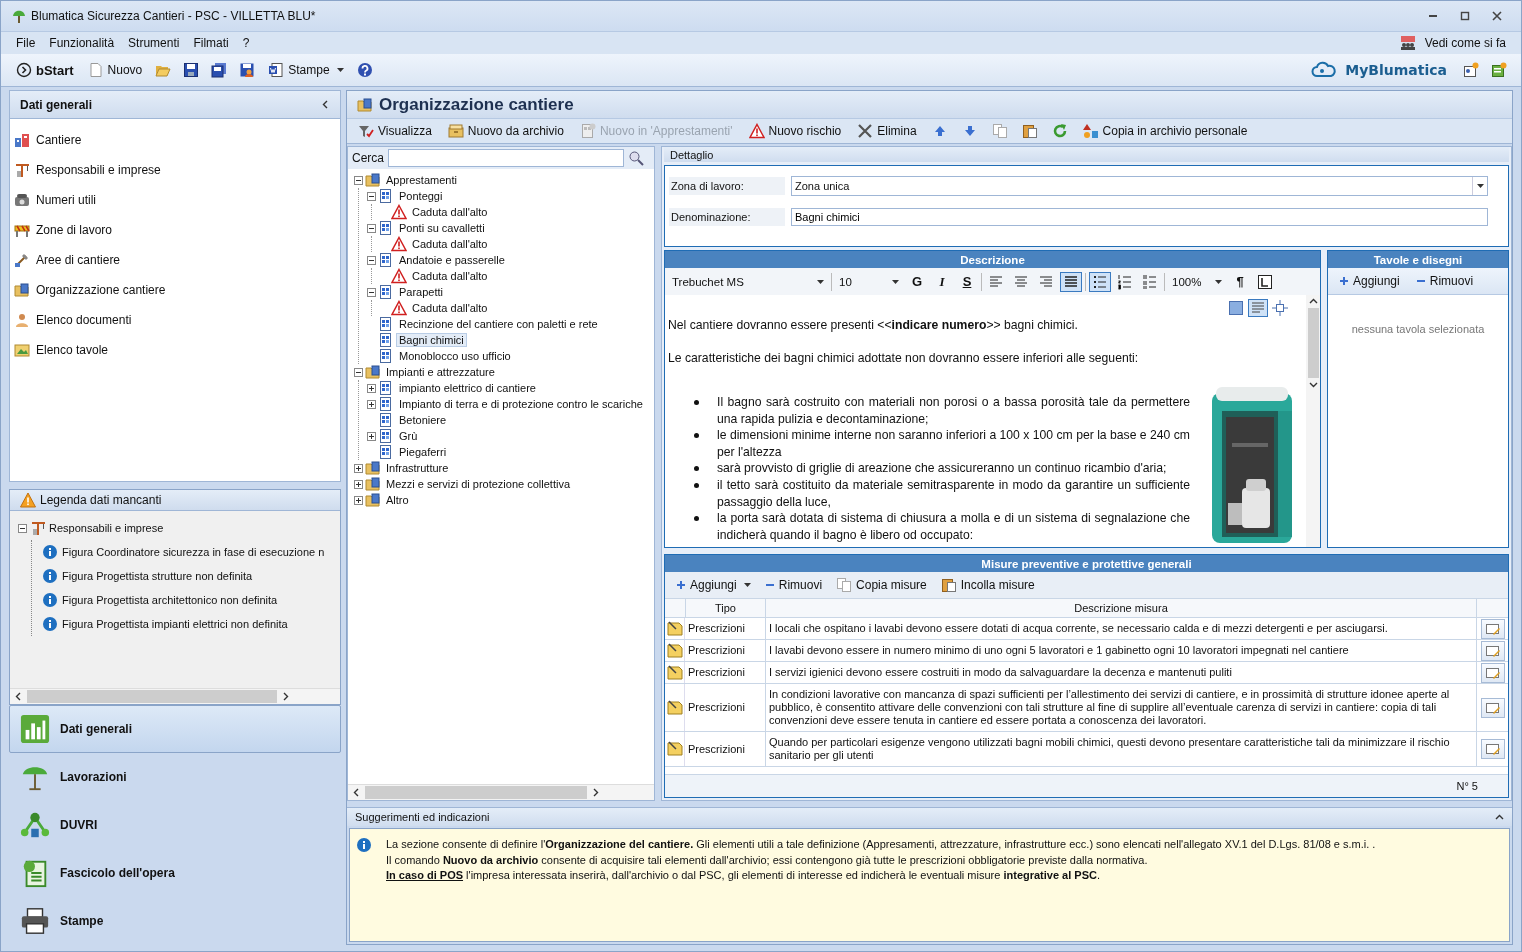  Describe the element at coordinates (421, 180) in the screenshot. I see `tree-item: Apprestamenti` at that location.